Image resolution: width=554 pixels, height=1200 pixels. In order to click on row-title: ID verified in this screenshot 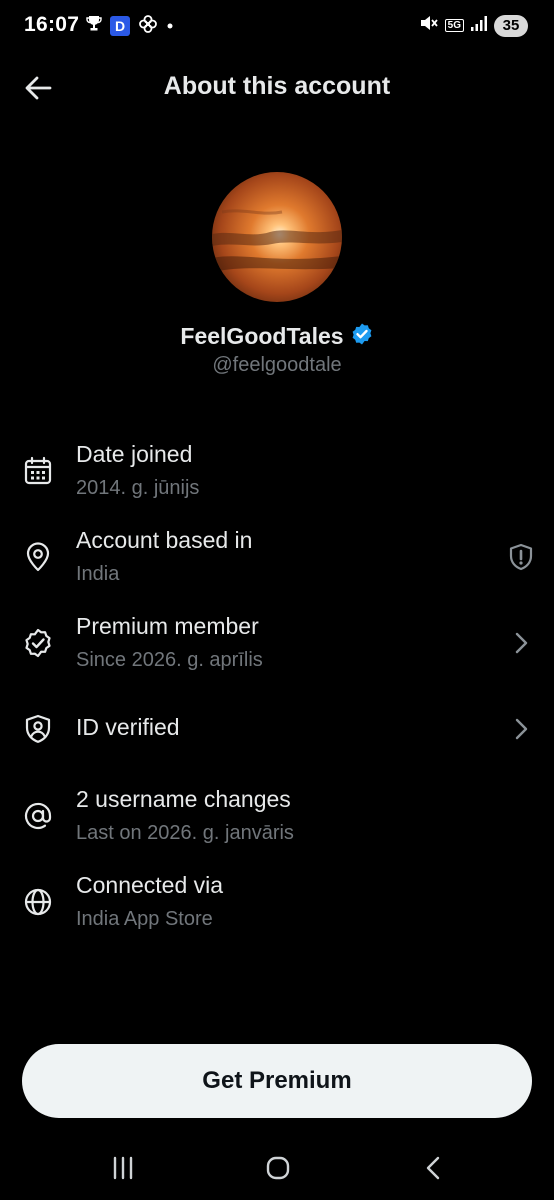, I will do `click(128, 727)`.